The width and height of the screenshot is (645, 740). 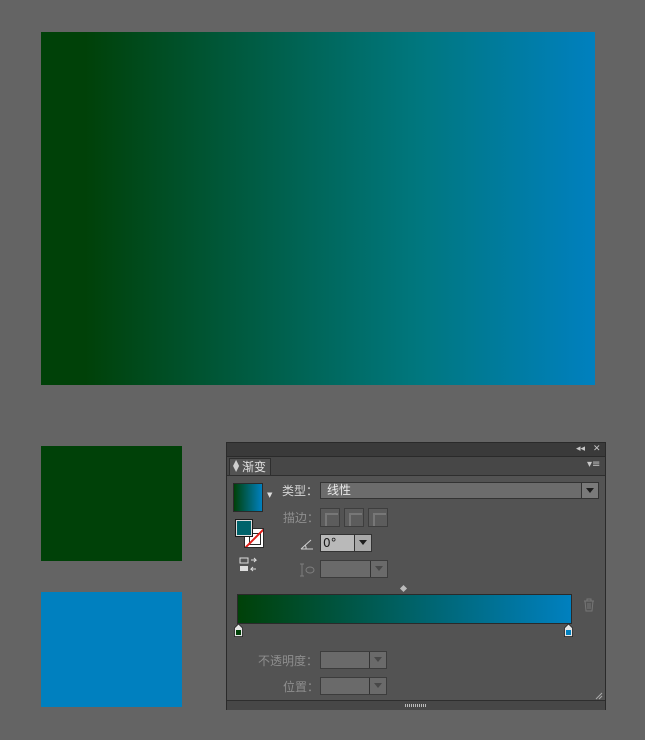 I want to click on panel-tab-strip: ▲ ▼ 渐变 ▾≡, so click(x=416, y=466).